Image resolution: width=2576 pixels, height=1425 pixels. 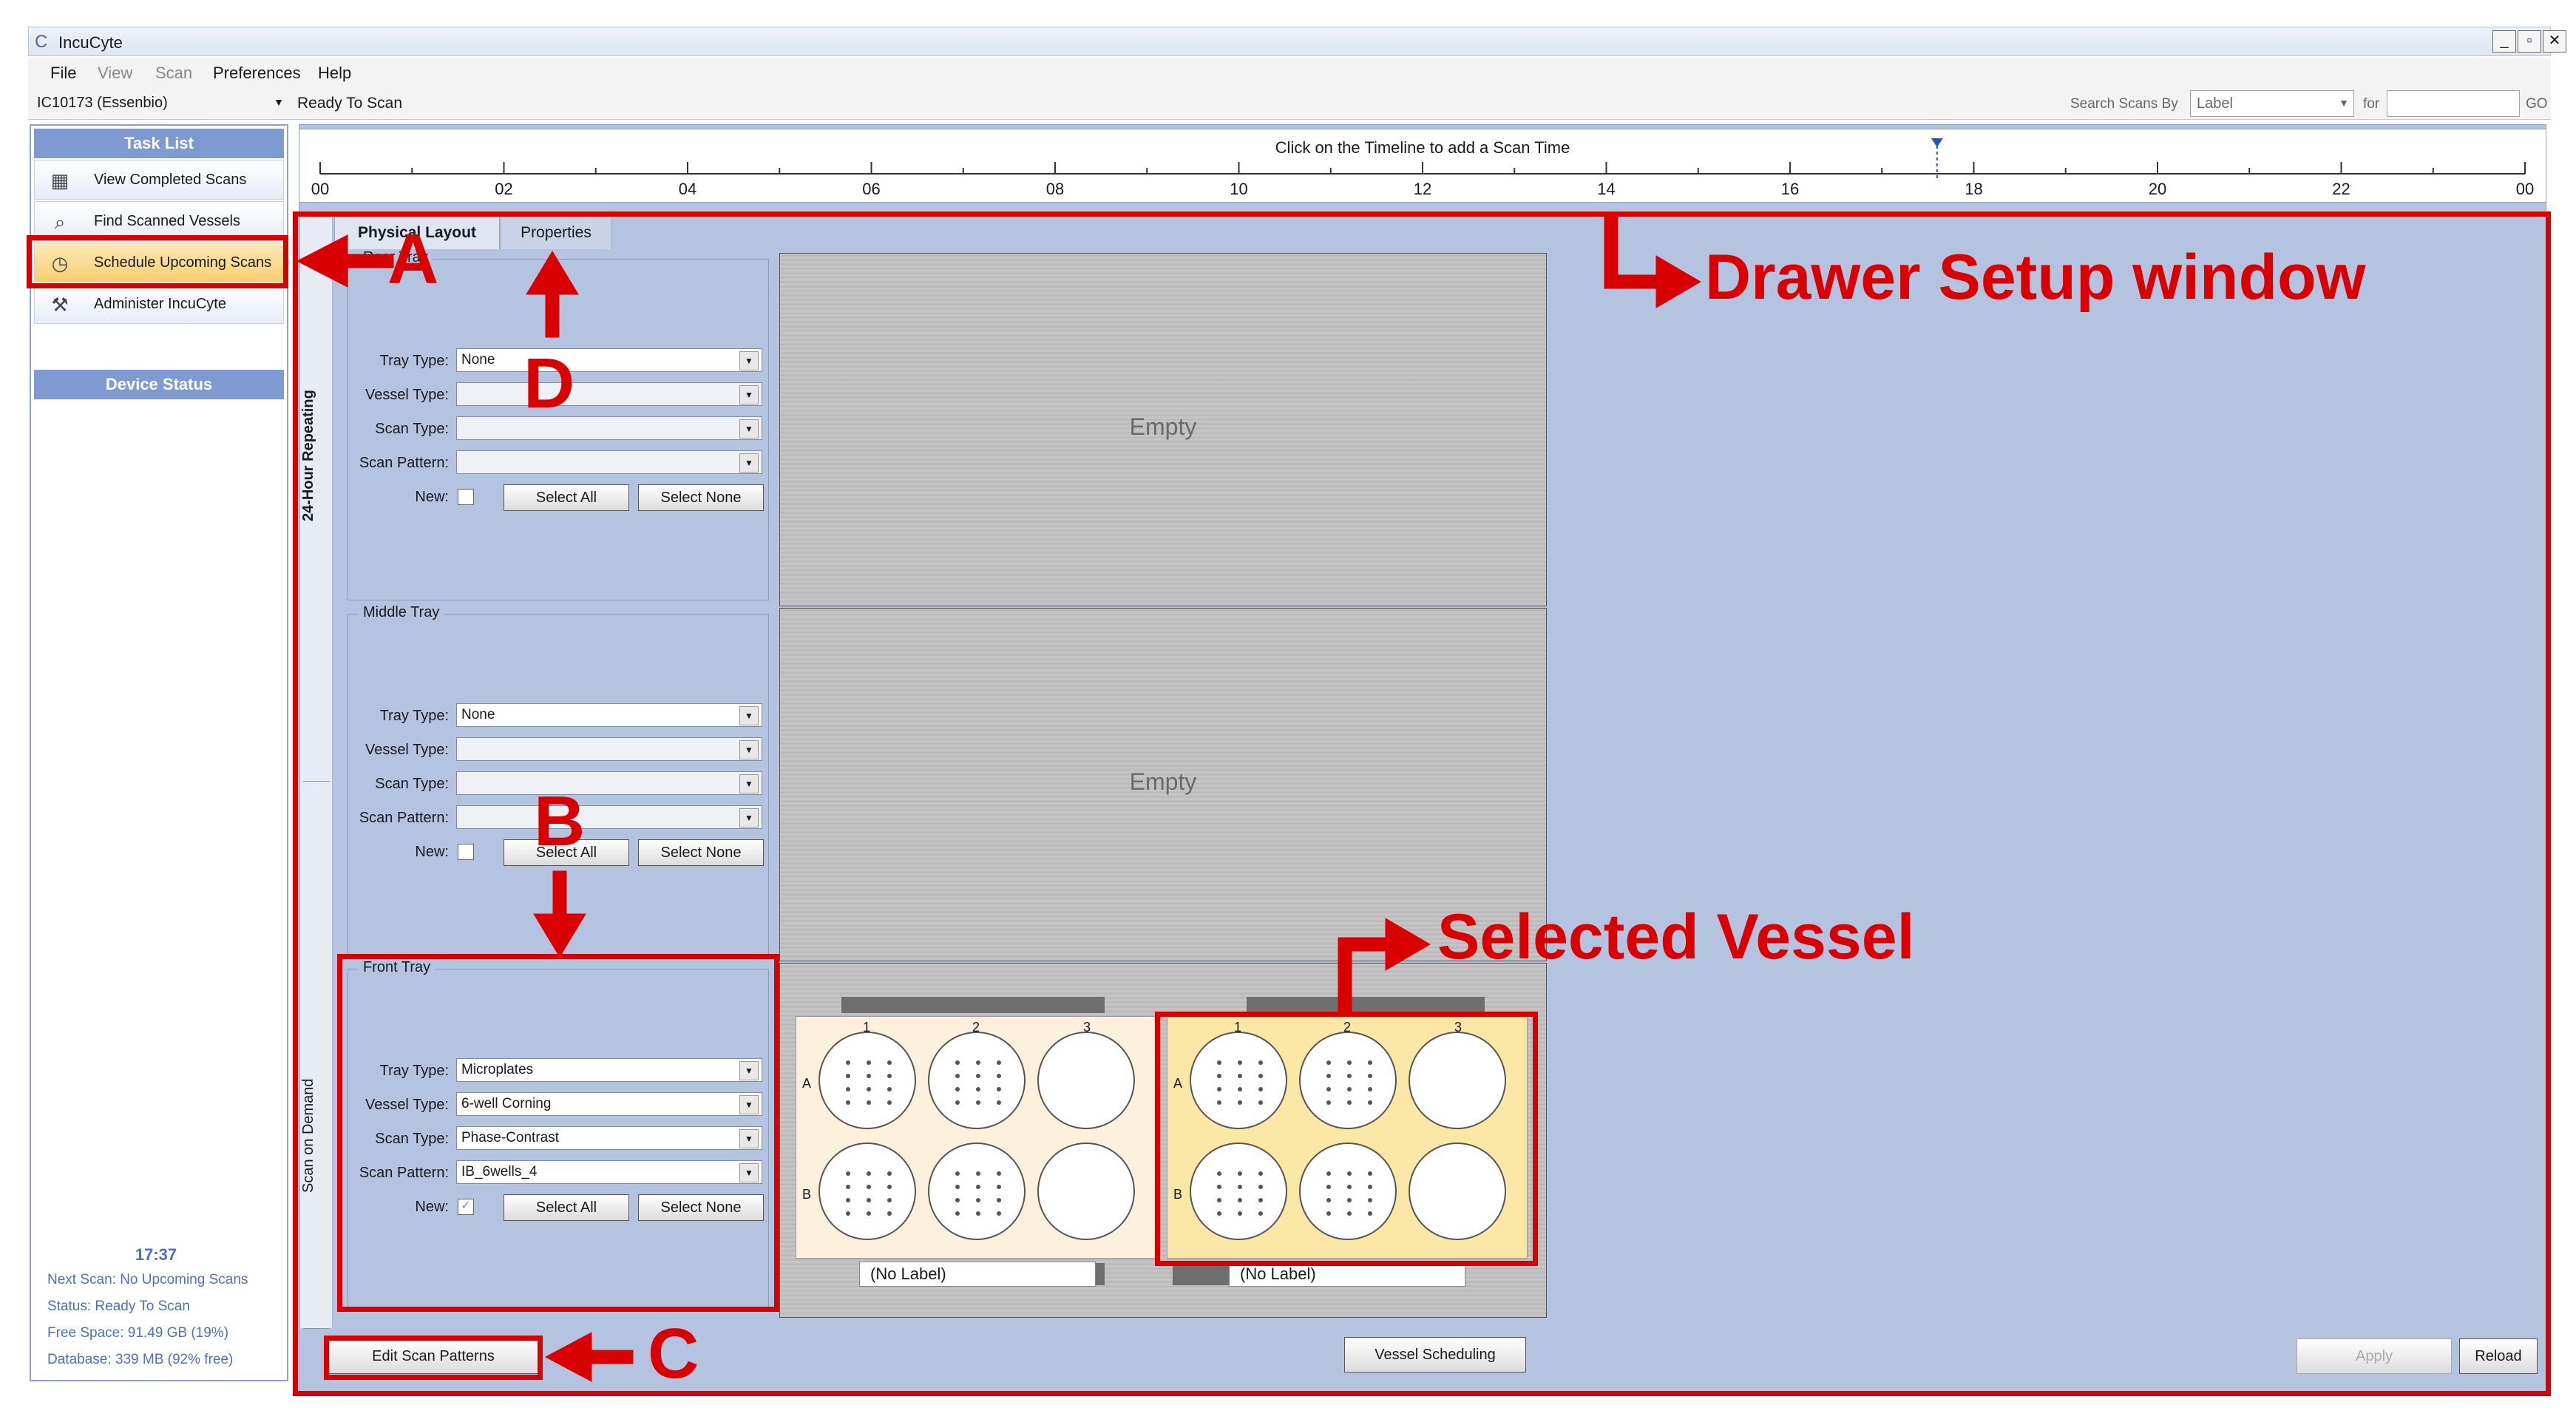 What do you see at coordinates (549, 383) in the screenshot?
I see `annotation-label-d: D` at bounding box center [549, 383].